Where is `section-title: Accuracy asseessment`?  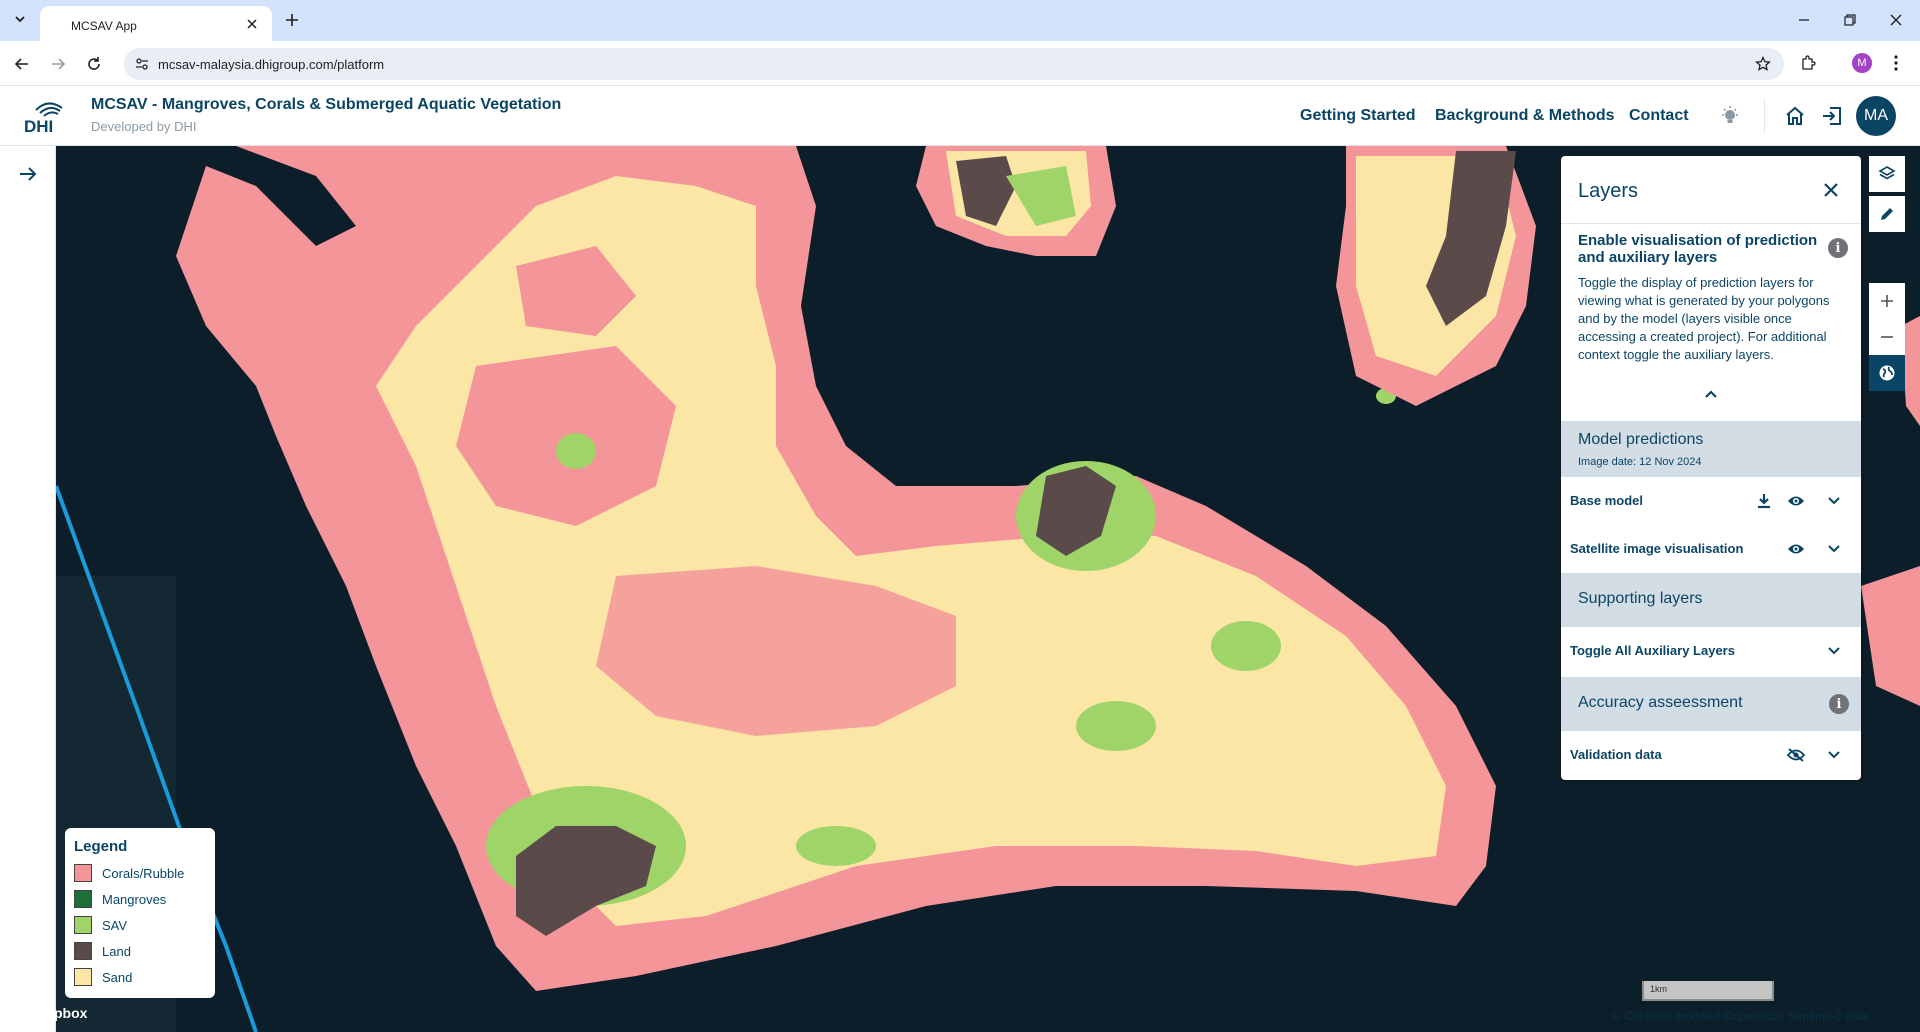
section-title: Accuracy asseessment is located at coordinates (1660, 702).